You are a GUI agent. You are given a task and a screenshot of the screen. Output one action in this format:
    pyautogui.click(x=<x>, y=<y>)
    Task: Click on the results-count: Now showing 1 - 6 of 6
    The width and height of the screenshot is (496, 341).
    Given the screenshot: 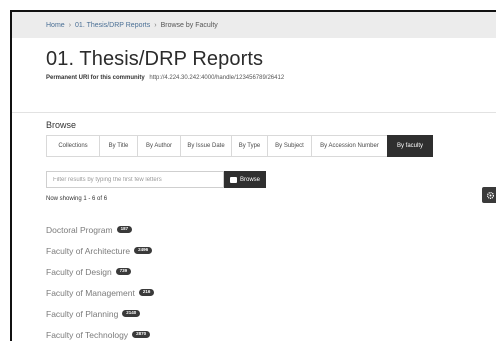 What is the action you would take?
    pyautogui.click(x=77, y=199)
    